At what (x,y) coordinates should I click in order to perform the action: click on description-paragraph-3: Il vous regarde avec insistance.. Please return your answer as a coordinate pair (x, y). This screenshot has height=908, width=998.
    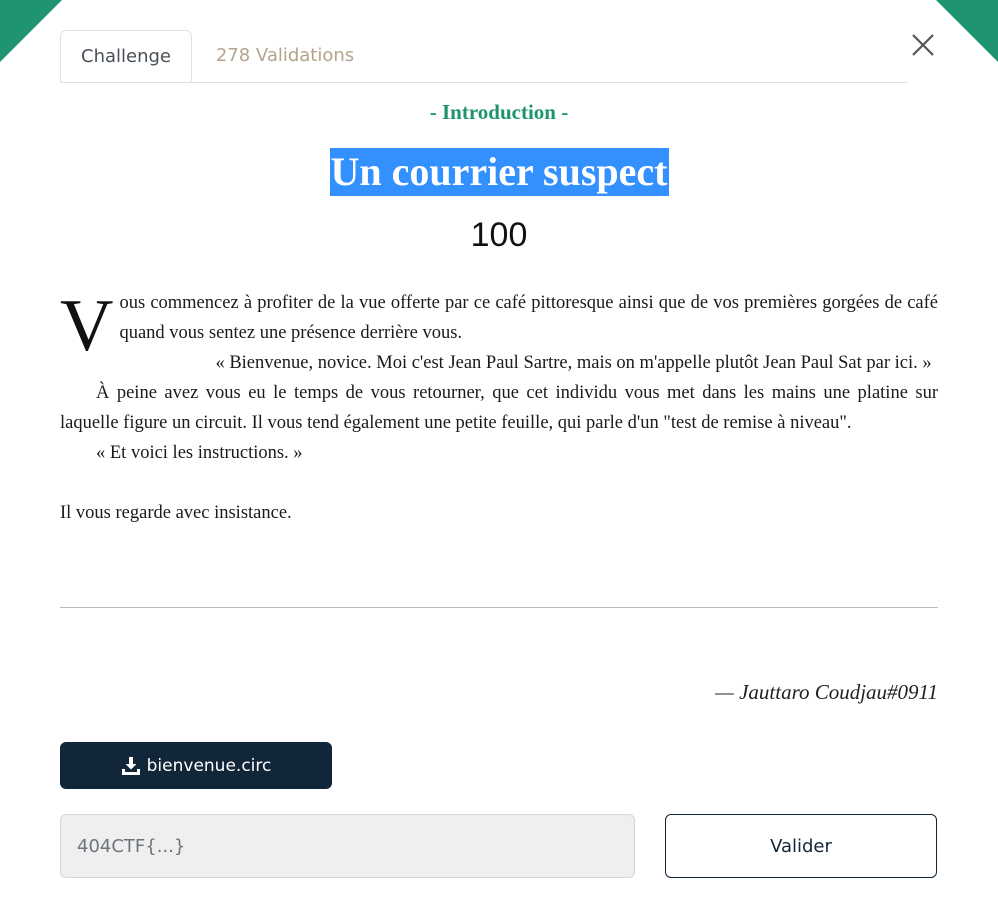
    Looking at the image, I should click on (176, 513).